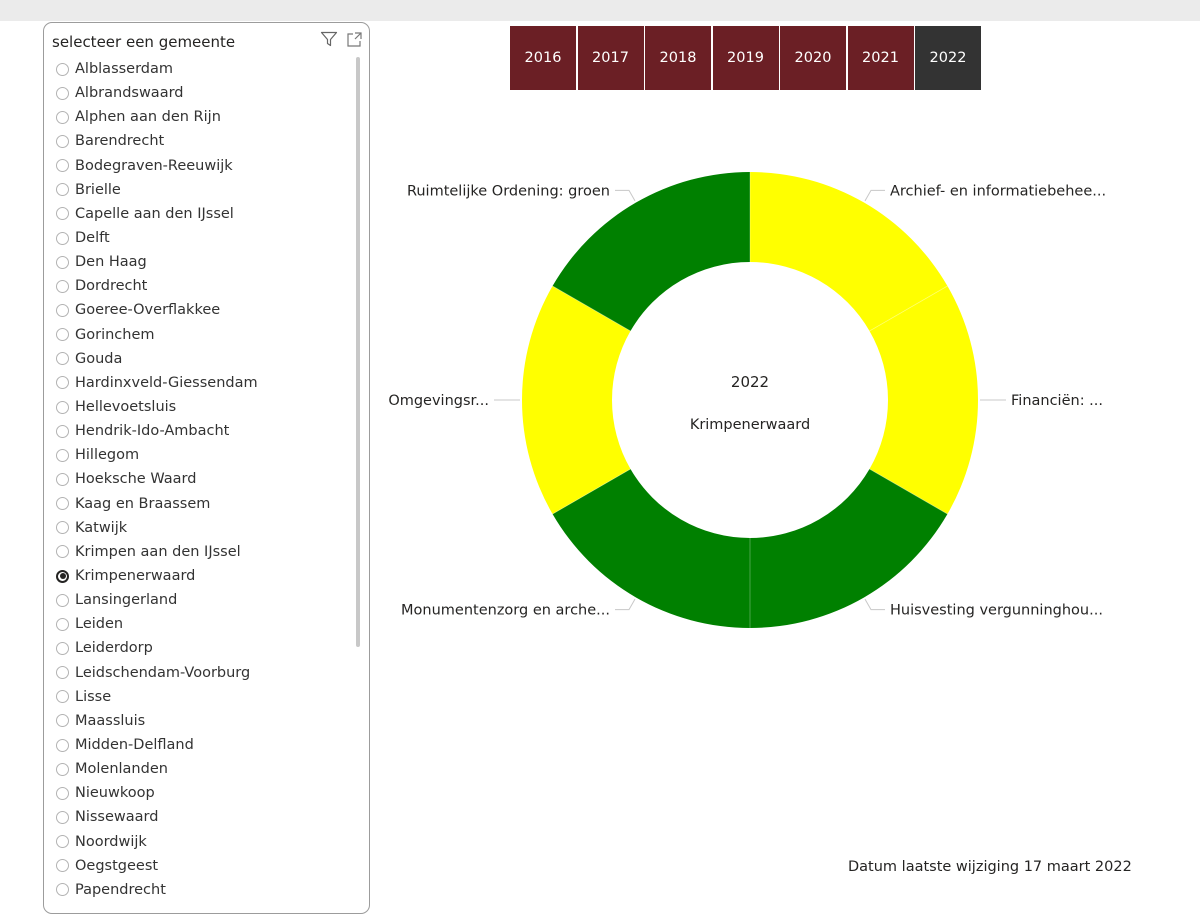 The width and height of the screenshot is (1200, 914). What do you see at coordinates (197, 673) in the screenshot?
I see `slicer-item: Leidschendam-Voorburg` at bounding box center [197, 673].